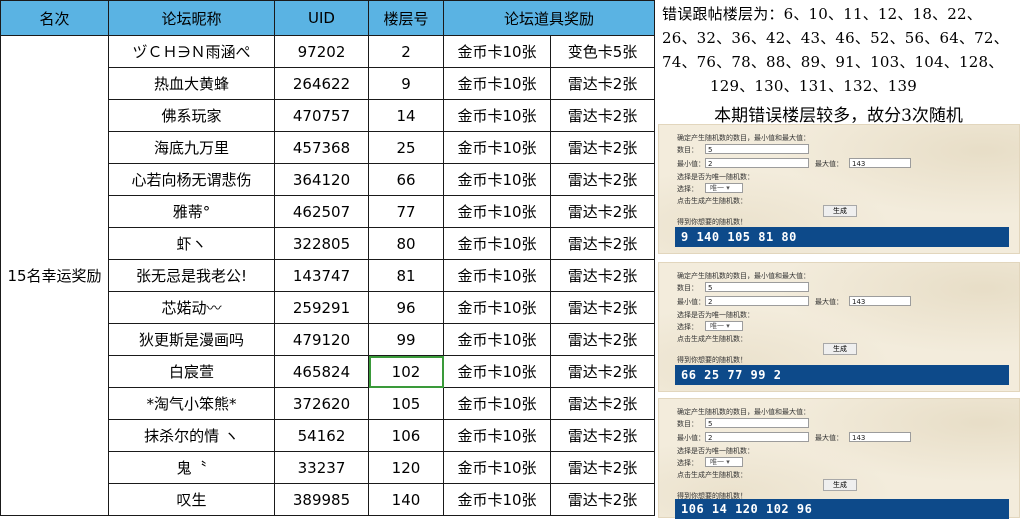 The height and width of the screenshot is (526, 1021). Describe the element at coordinates (406, 147) in the screenshot. I see `floor-cell: 25` at that location.